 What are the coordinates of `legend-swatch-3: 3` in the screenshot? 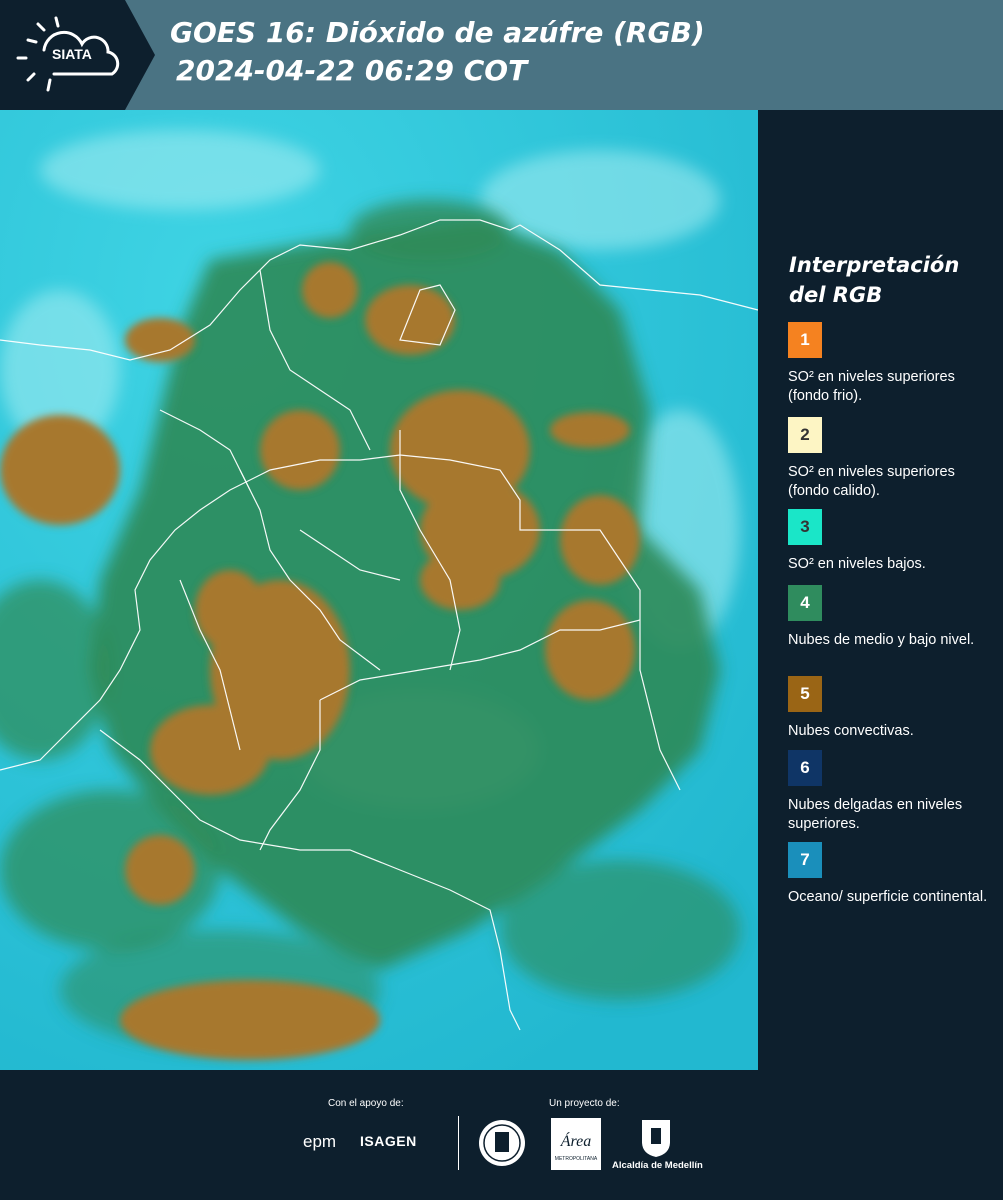 It's located at (805, 527).